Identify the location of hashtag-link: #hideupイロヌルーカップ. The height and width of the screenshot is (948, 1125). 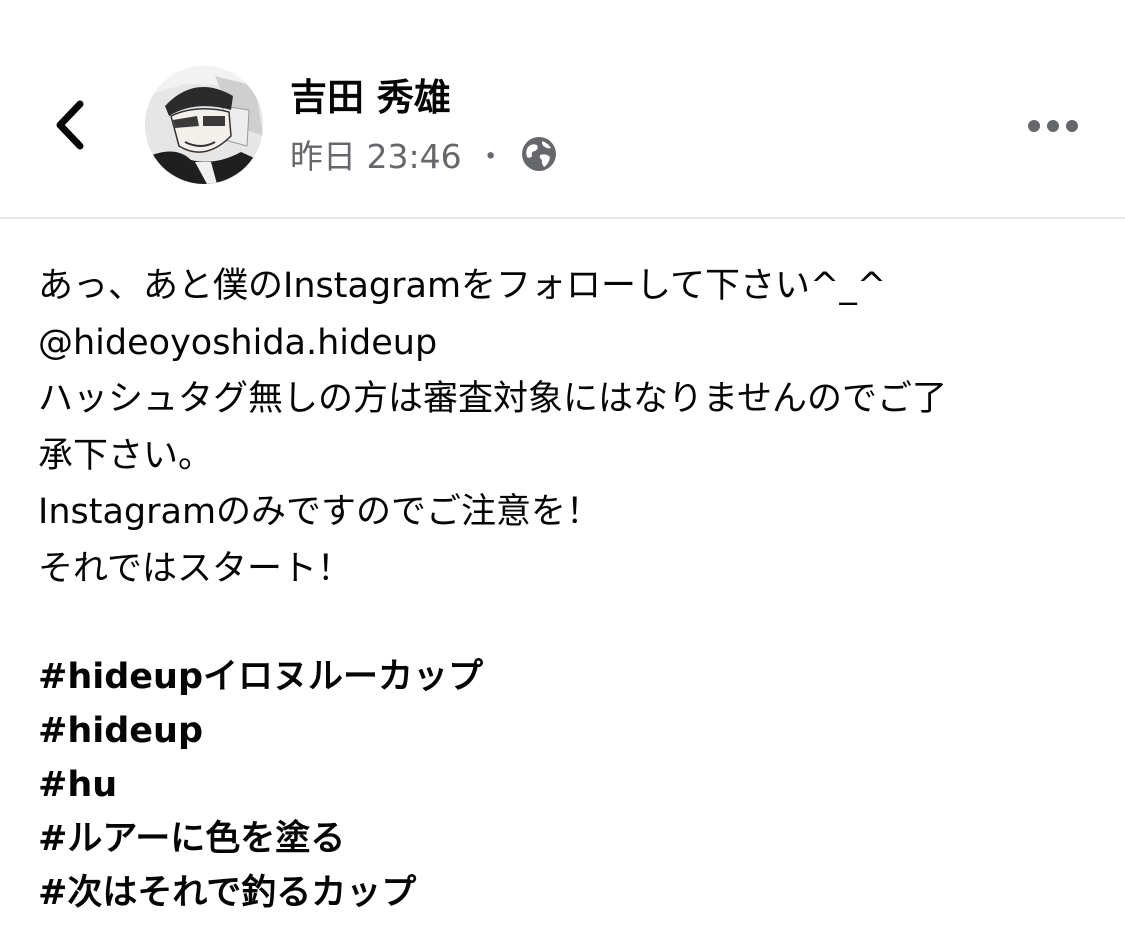
(260, 677).